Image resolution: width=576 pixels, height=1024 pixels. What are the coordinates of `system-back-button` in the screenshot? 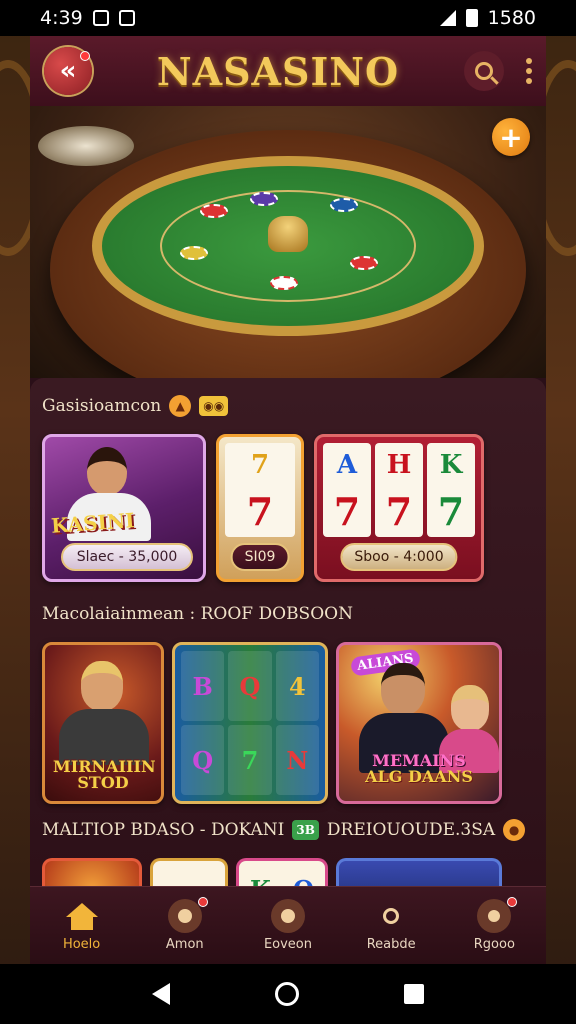 It's located at (161, 994).